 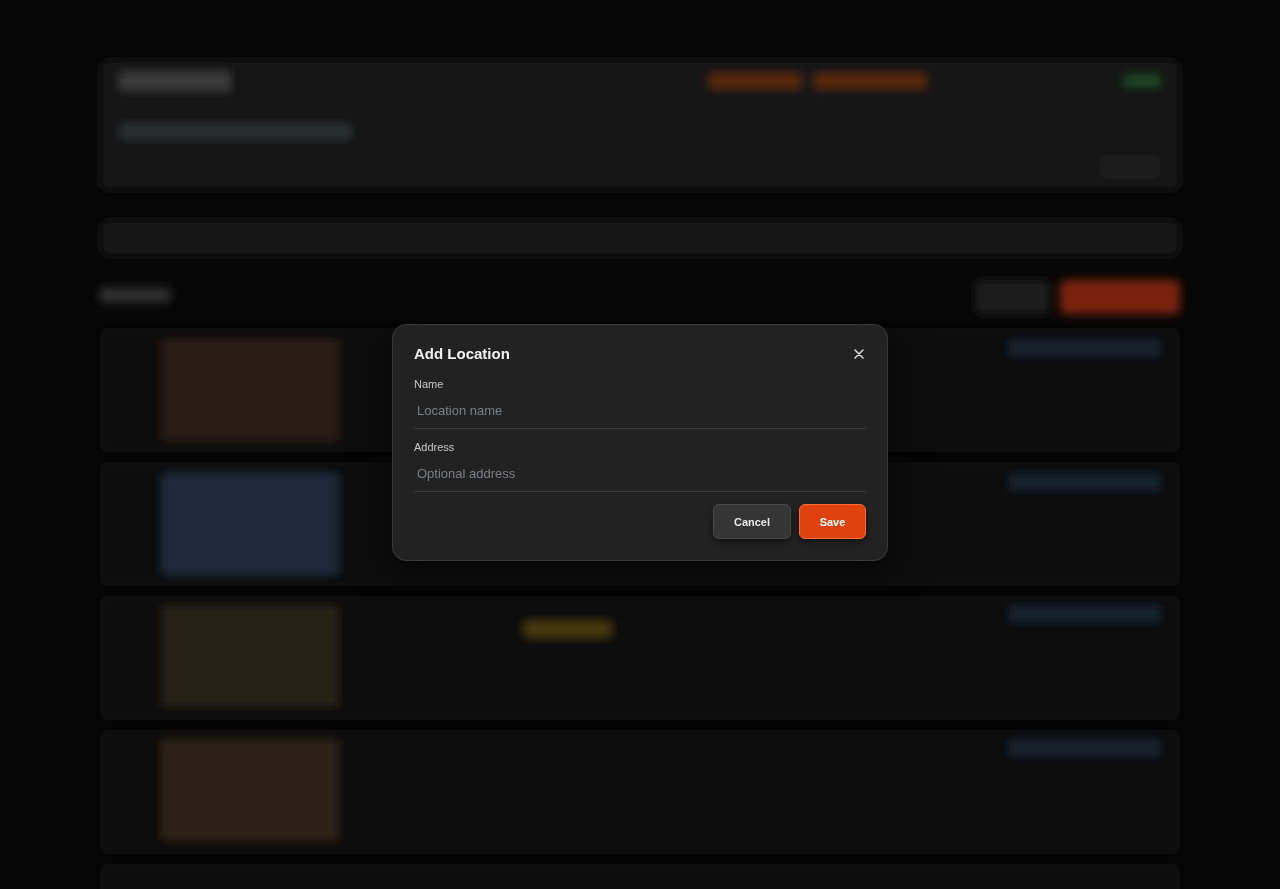 I want to click on close-icon, so click(x=859, y=353).